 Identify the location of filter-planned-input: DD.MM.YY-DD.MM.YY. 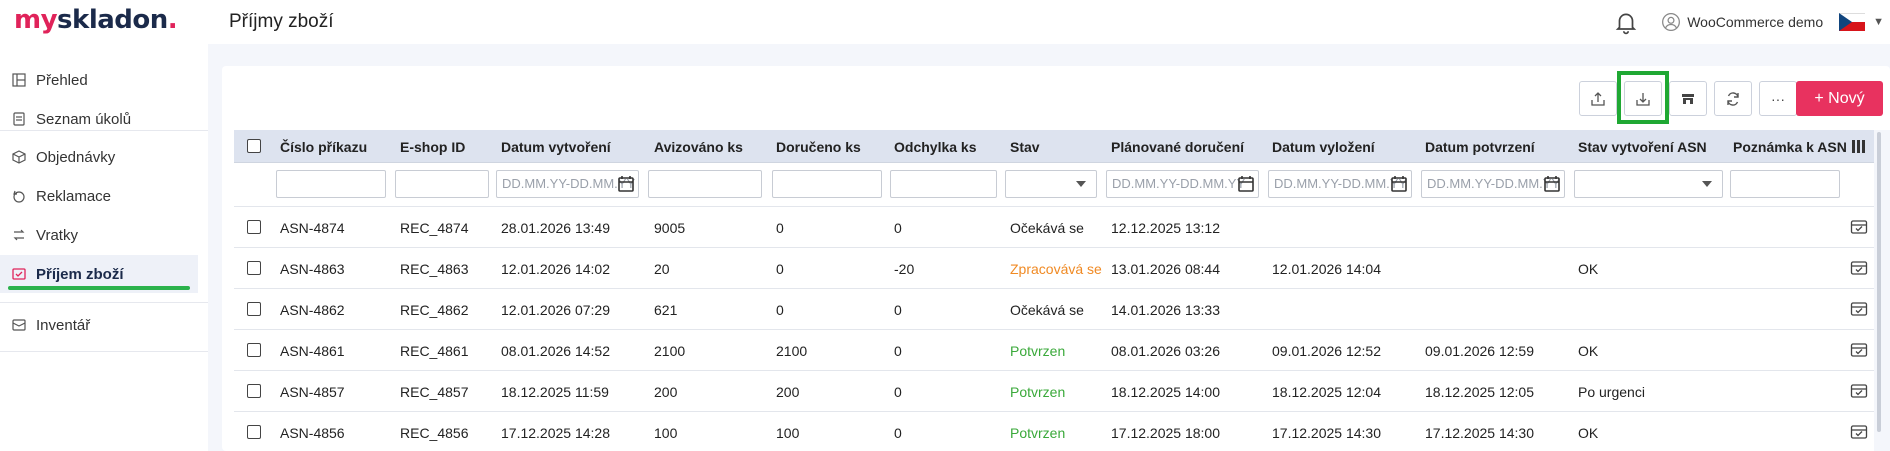
(1182, 184).